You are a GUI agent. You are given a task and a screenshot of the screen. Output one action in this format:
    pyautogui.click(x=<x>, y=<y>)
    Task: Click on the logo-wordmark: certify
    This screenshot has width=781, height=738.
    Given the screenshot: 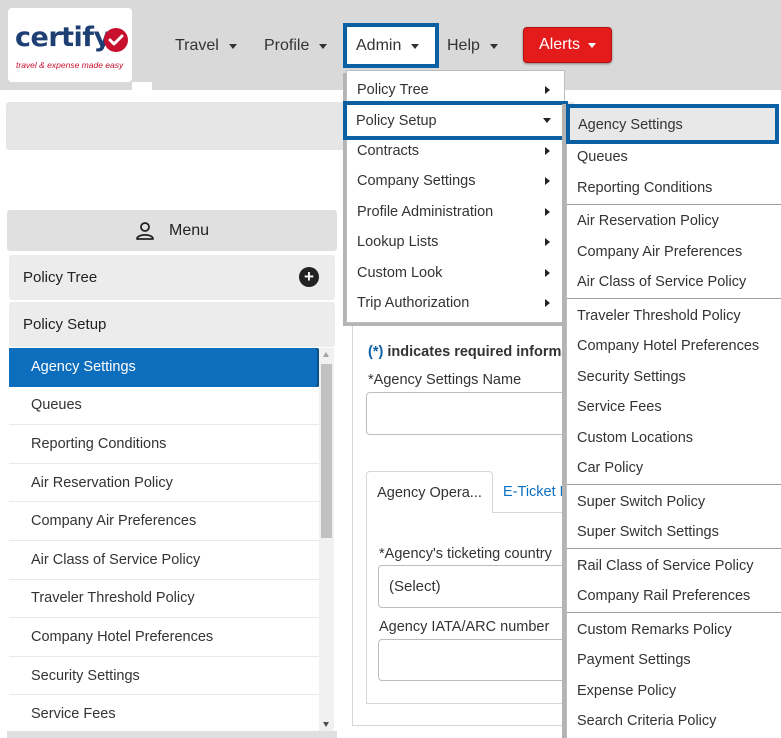 What is the action you would take?
    pyautogui.click(x=63, y=37)
    